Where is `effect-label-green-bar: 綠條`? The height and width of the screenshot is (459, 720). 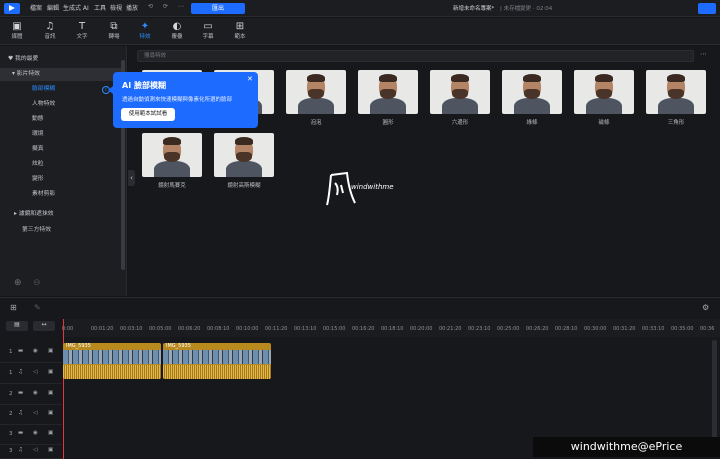 effect-label-green-bar: 綠條 is located at coordinates (532, 123).